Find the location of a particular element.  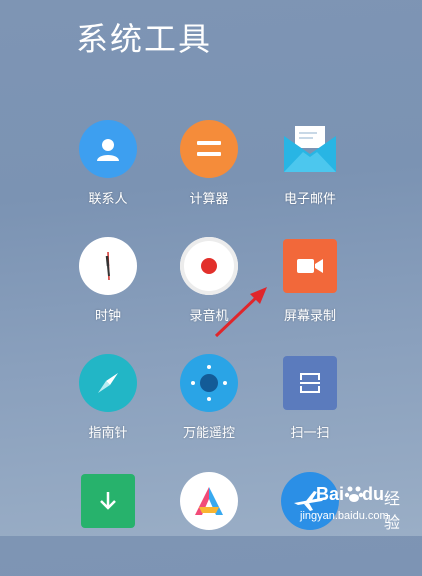

contacts-icon is located at coordinates (108, 149).